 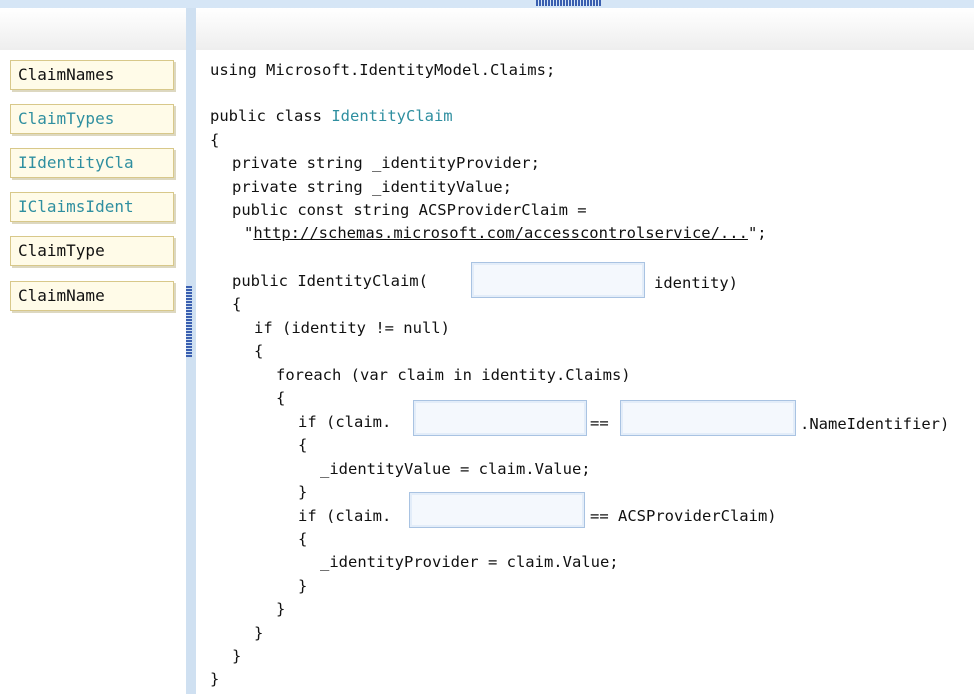 I want to click on drop-target-claim-class, so click(x=708, y=418).